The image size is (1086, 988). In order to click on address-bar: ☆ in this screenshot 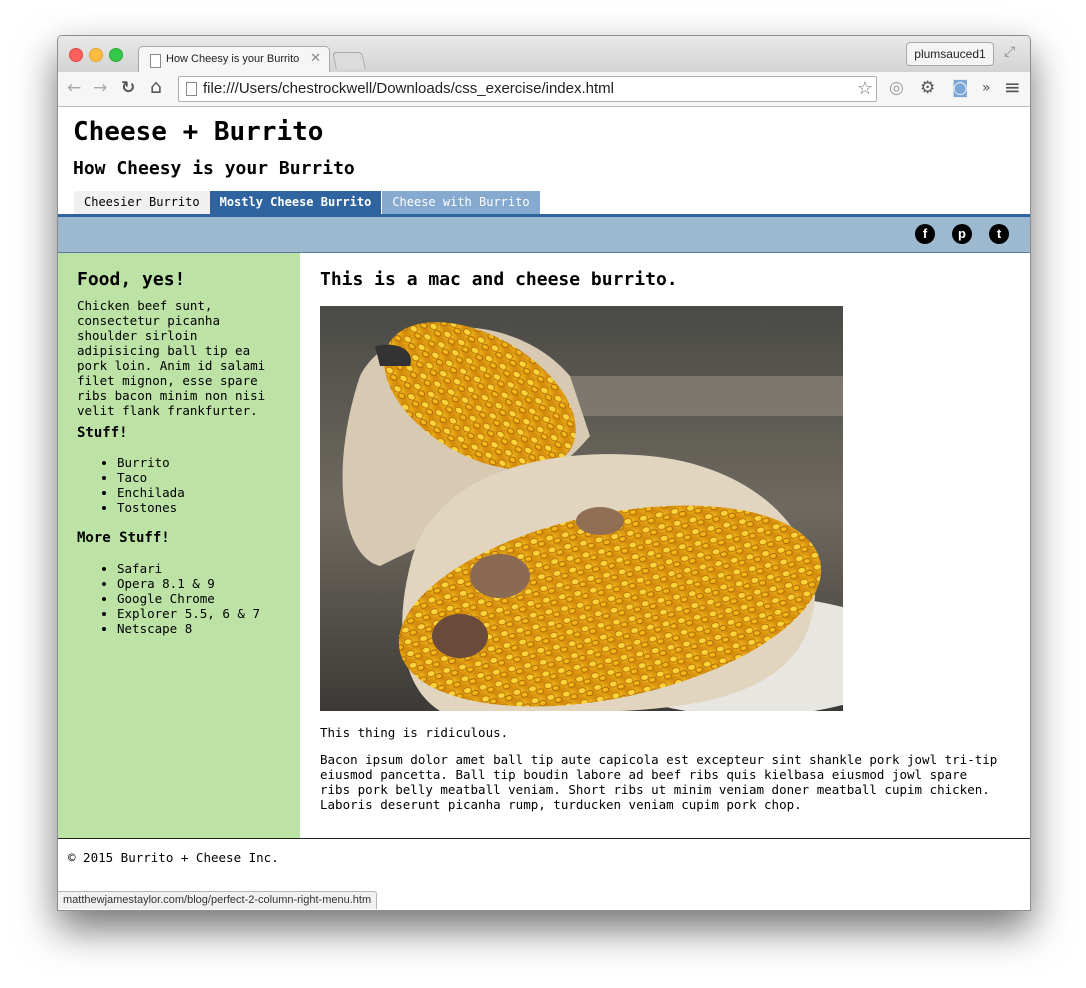, I will do `click(527, 89)`.